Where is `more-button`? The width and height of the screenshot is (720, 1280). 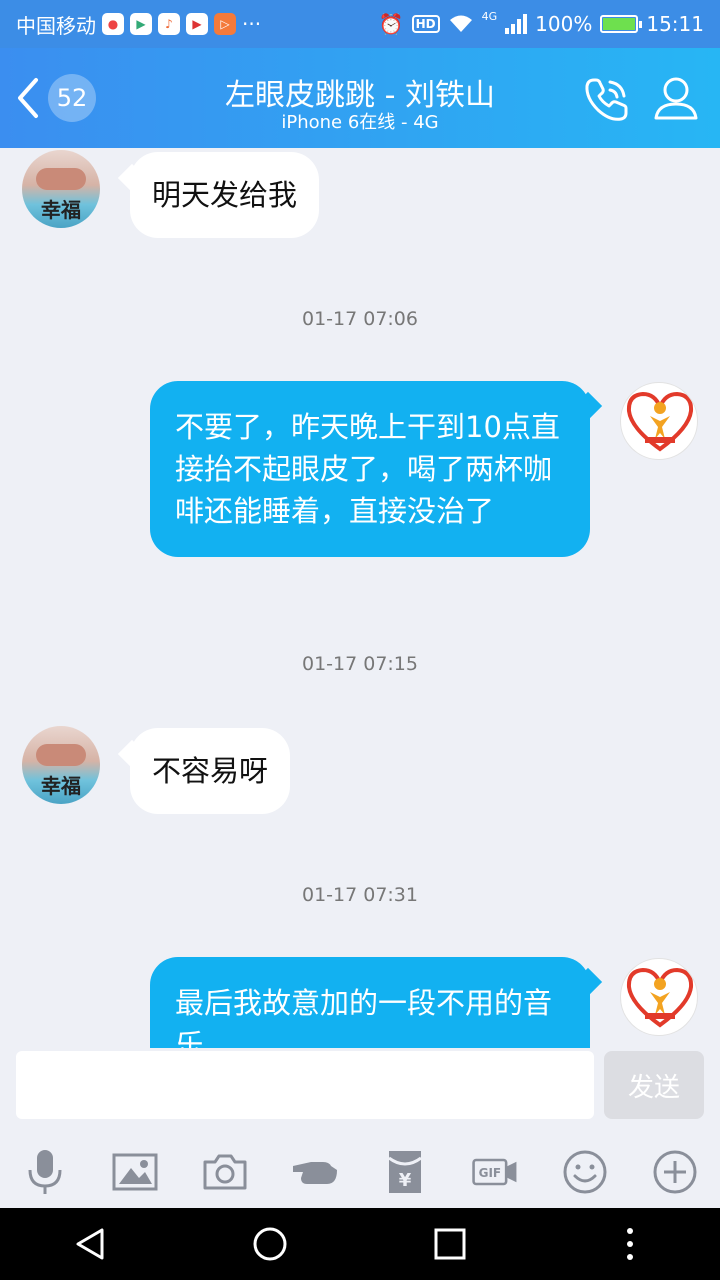
more-button is located at coordinates (675, 1172).